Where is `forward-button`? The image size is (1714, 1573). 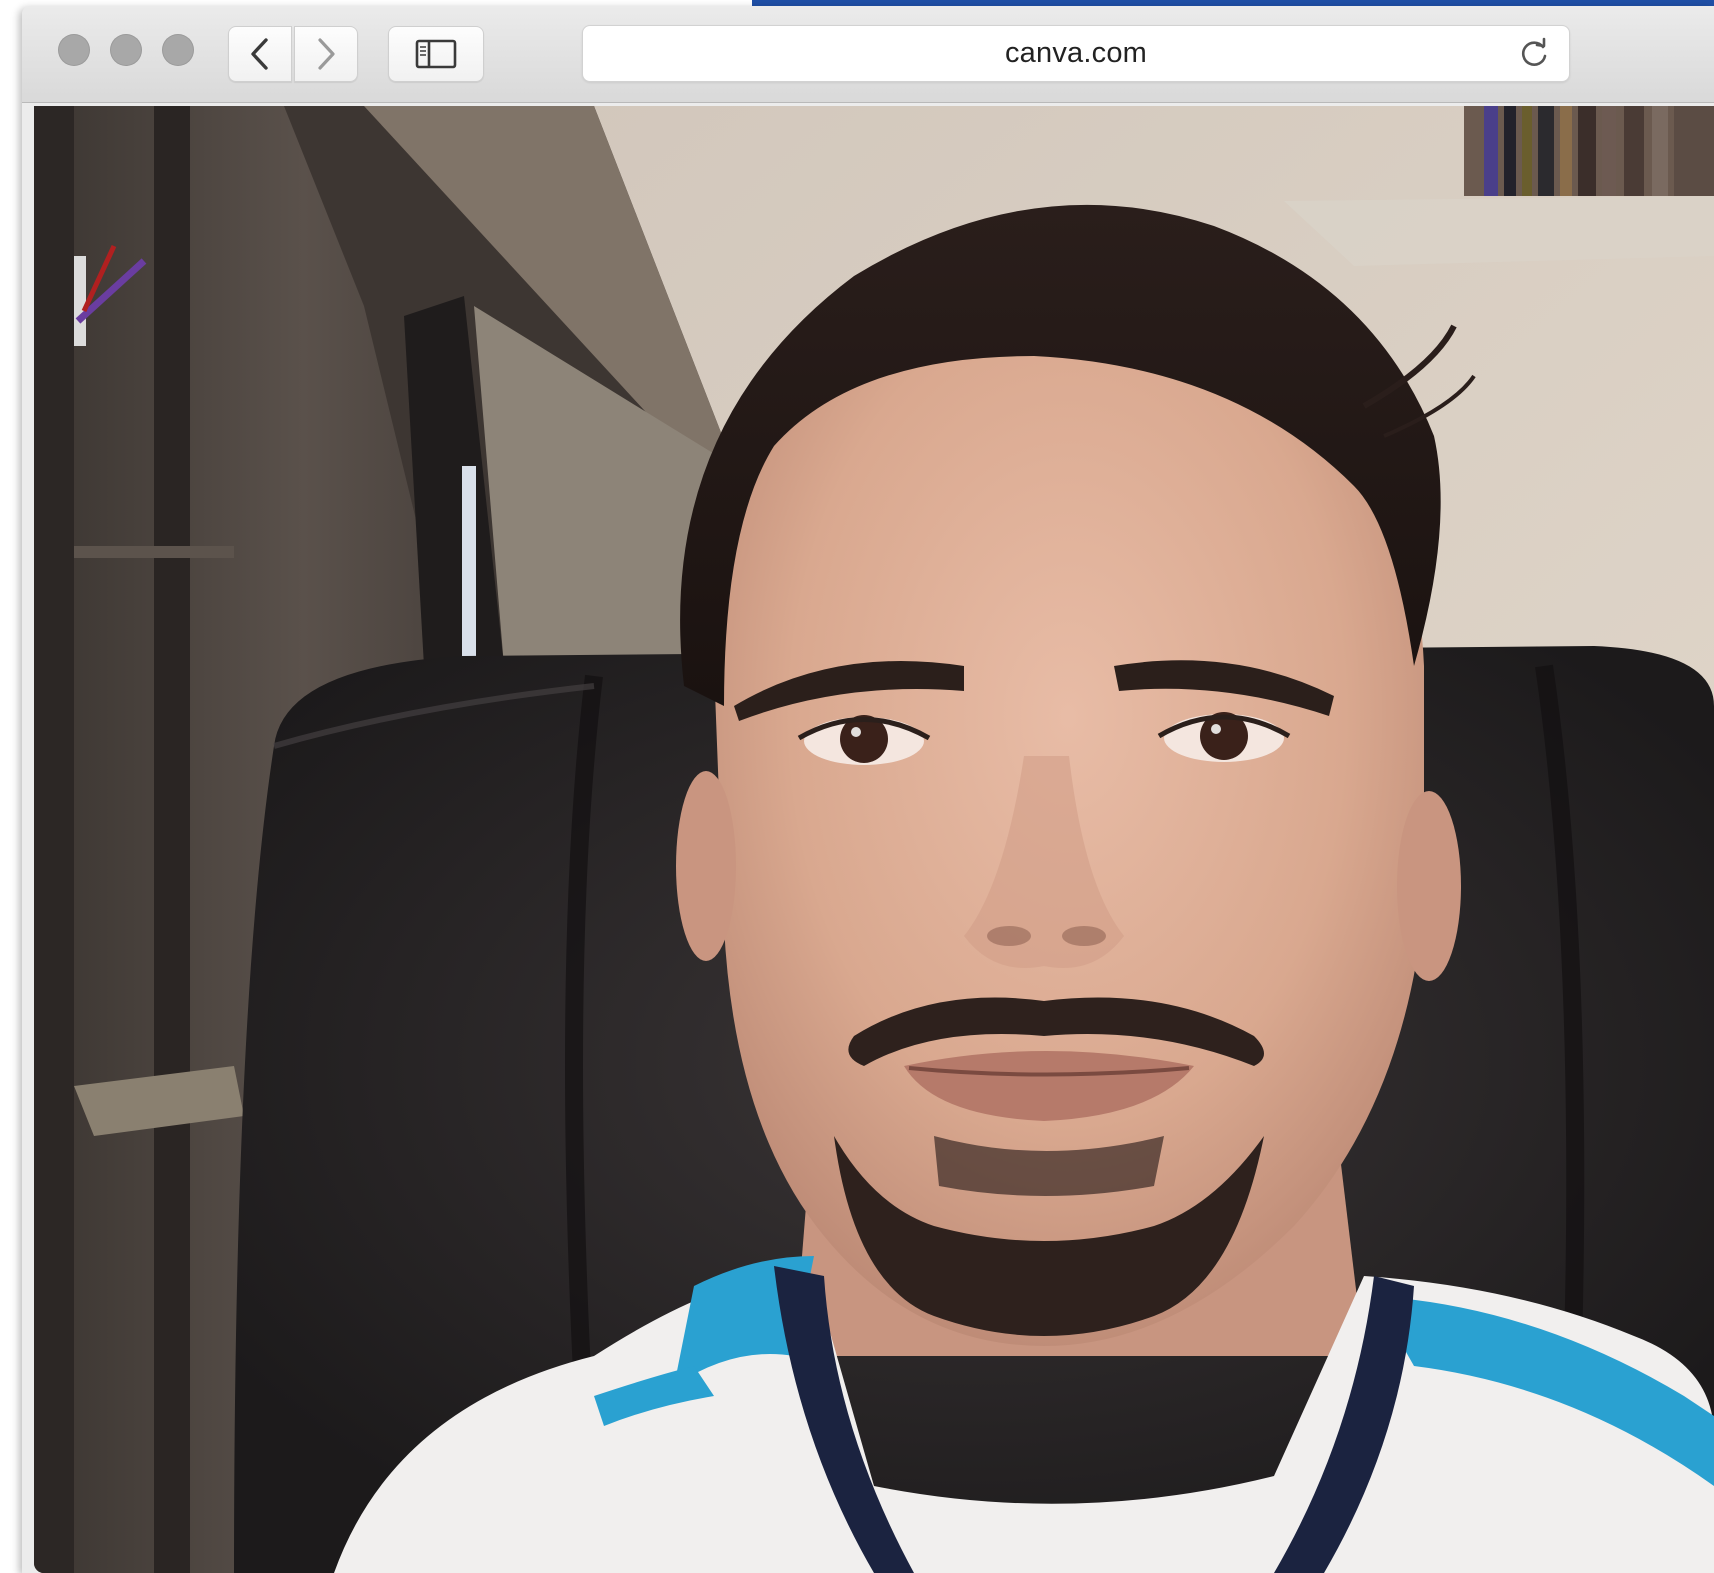 forward-button is located at coordinates (326, 54).